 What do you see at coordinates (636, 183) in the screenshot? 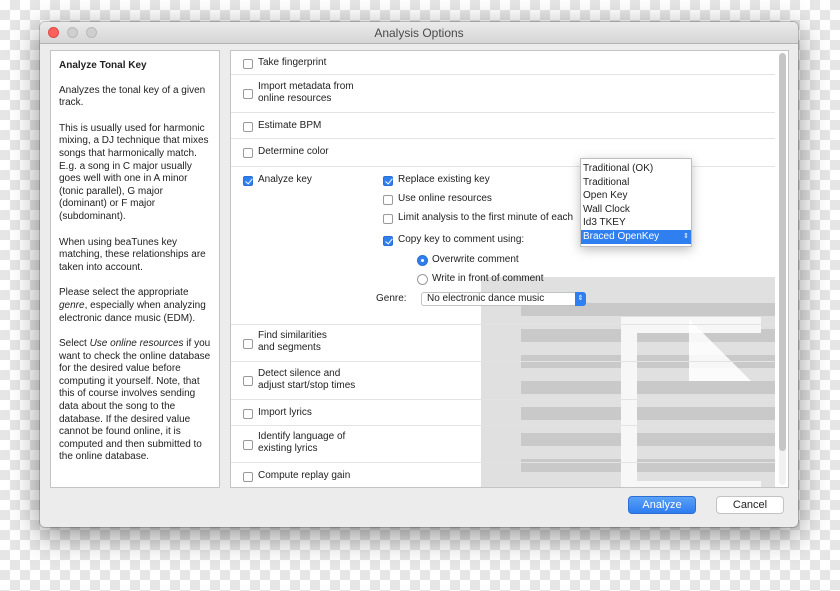
I see `key-format-option: Traditional` at bounding box center [636, 183].